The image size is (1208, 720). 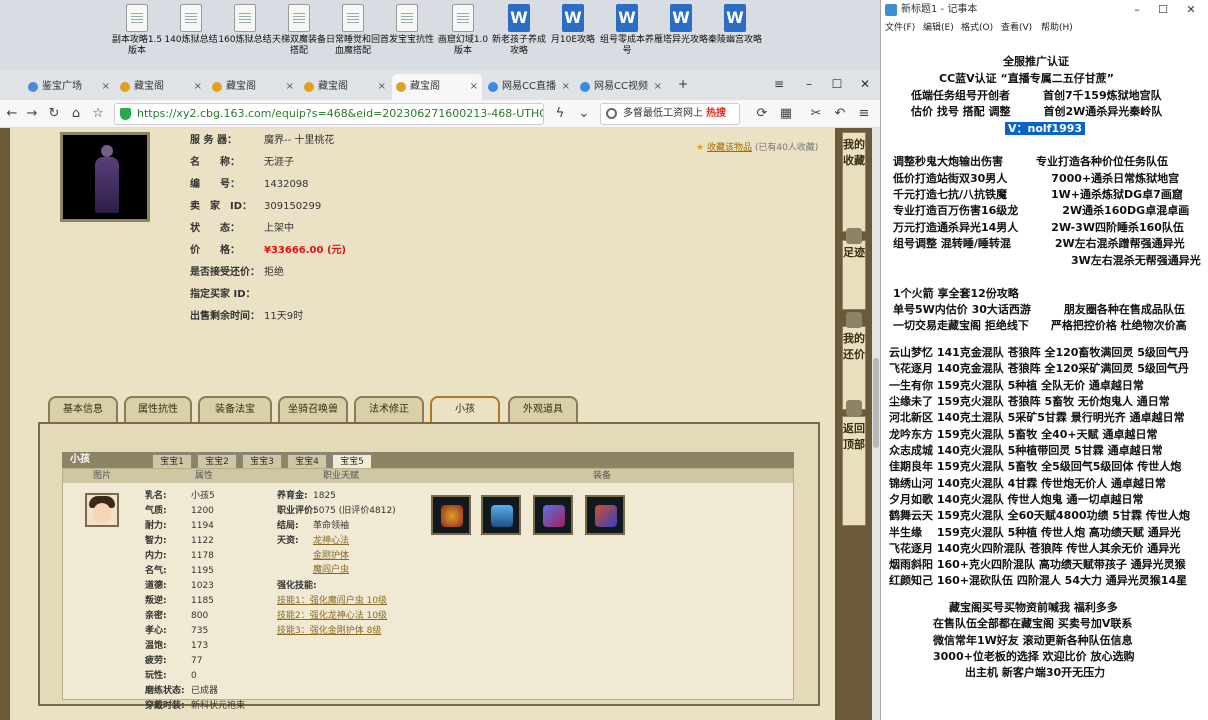 I want to click on desktop-file-icon: 画窟幻域1.0版本, so click(x=463, y=36).